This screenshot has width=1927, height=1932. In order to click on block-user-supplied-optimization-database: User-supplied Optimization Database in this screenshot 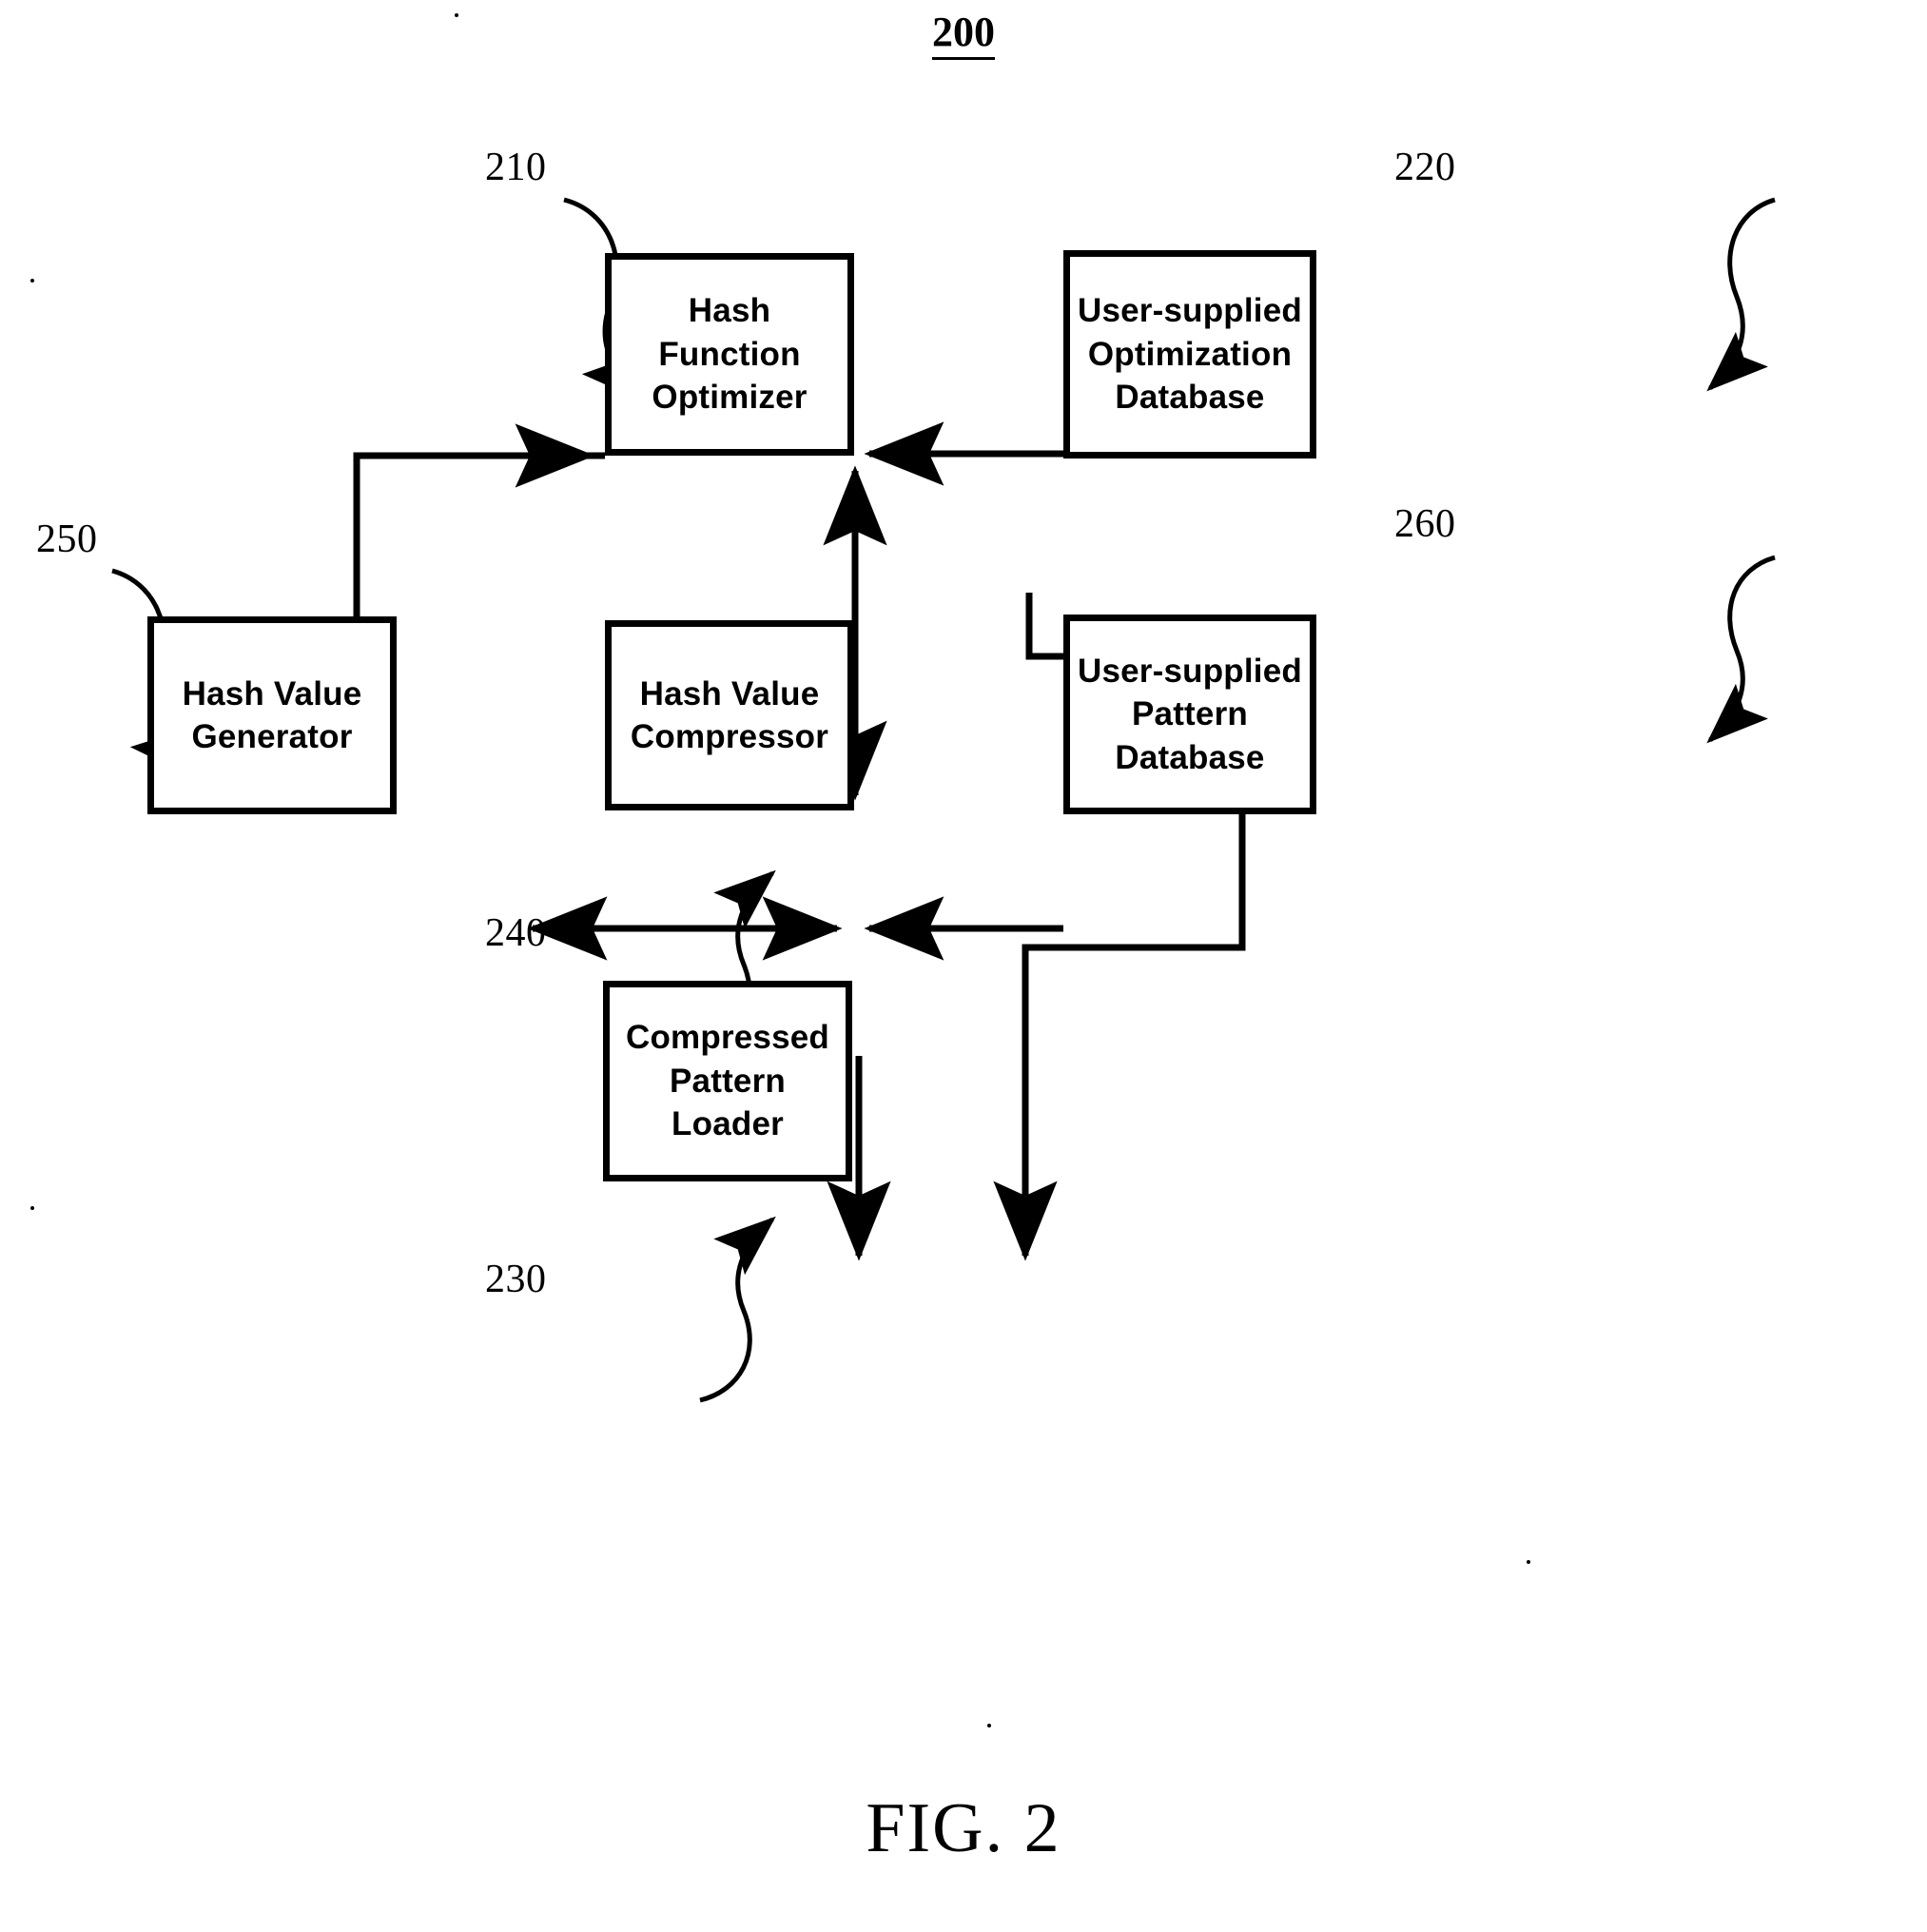, I will do `click(1189, 355)`.